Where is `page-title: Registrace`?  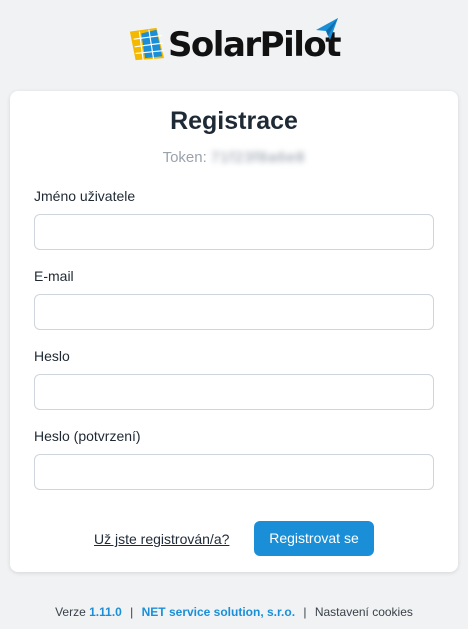 page-title: Registrace is located at coordinates (234, 121).